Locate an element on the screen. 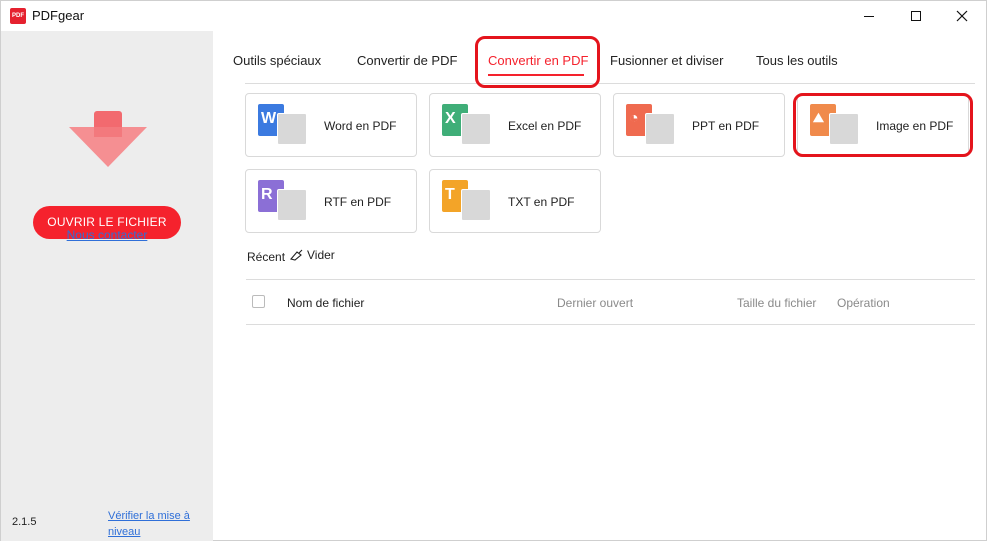 This screenshot has width=987, height=541. recent-divider-top is located at coordinates (610, 279).